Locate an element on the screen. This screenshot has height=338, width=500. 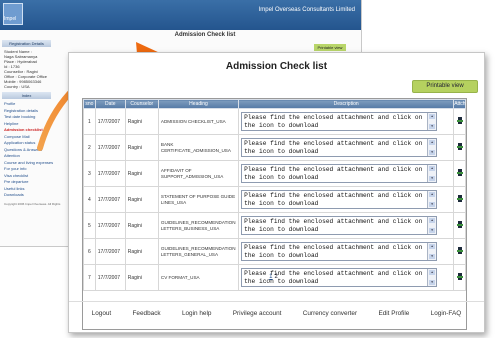
printable-view-button: Printable view is located at coordinates (445, 86).